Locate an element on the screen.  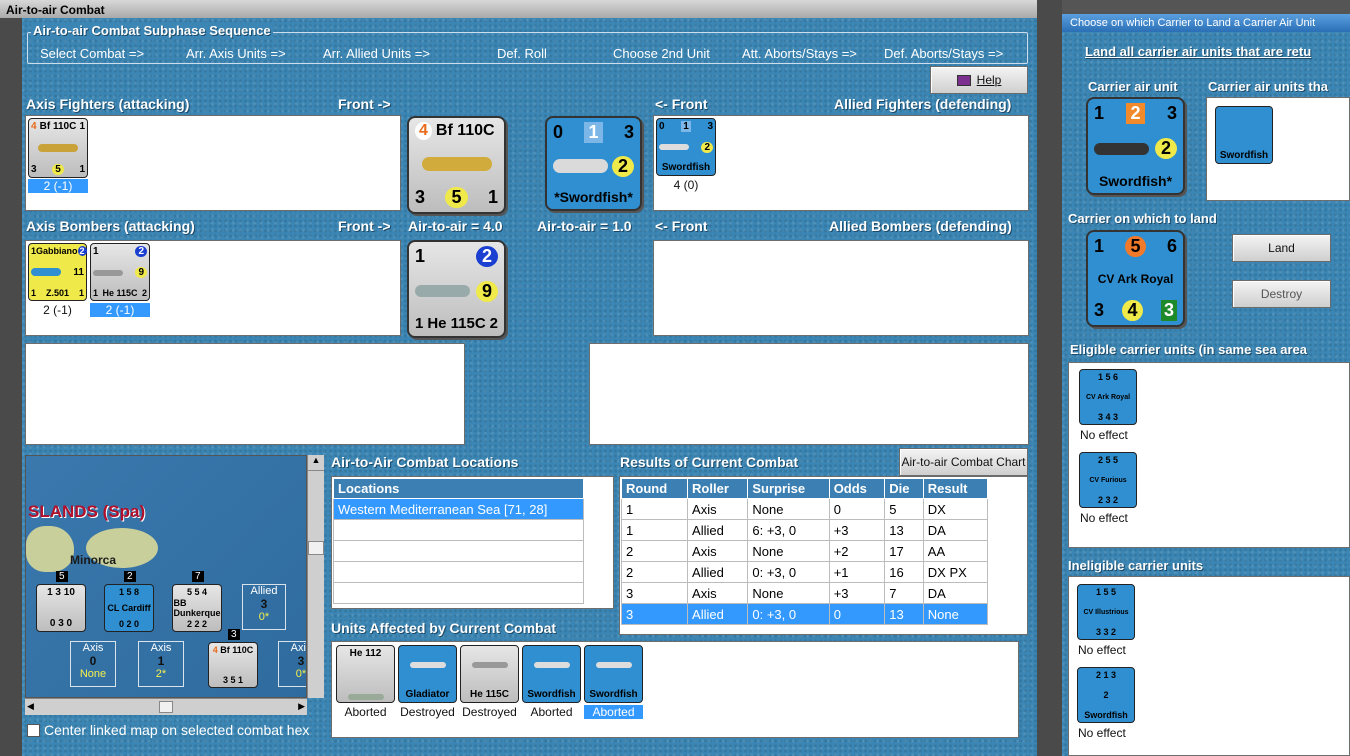
axis-bomber-label-z501: 2 (-1) is located at coordinates (57, 310).